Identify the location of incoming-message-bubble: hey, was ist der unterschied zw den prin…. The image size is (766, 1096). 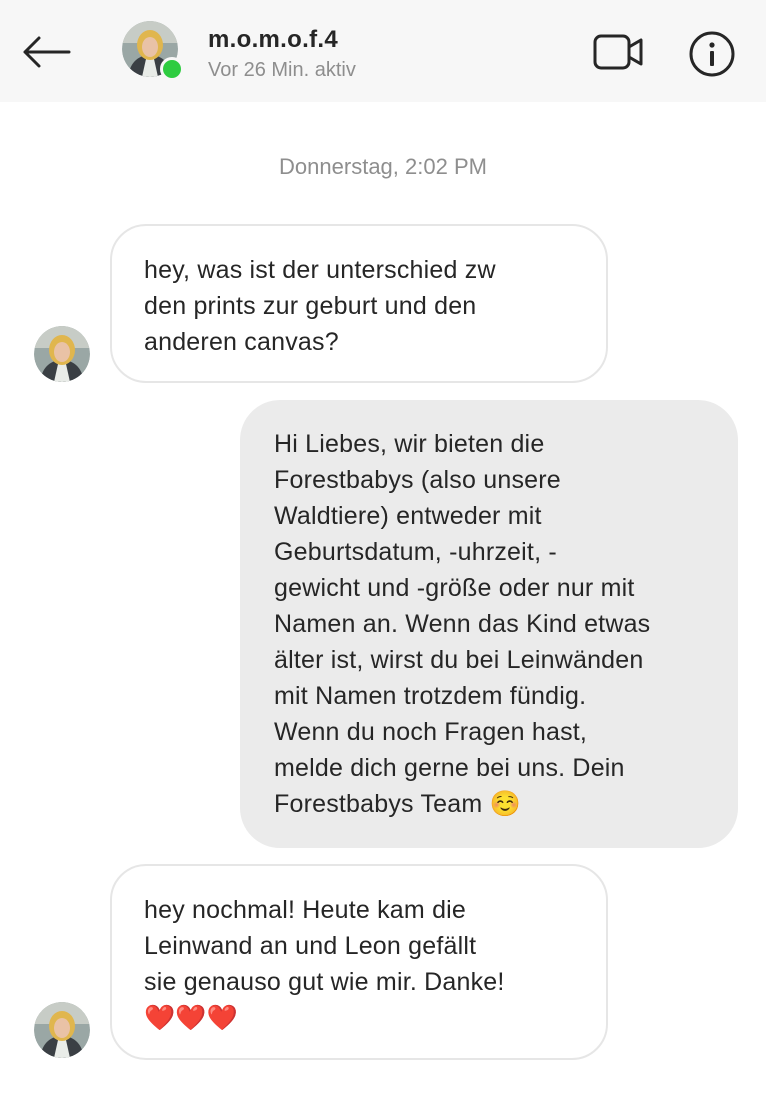
(359, 303).